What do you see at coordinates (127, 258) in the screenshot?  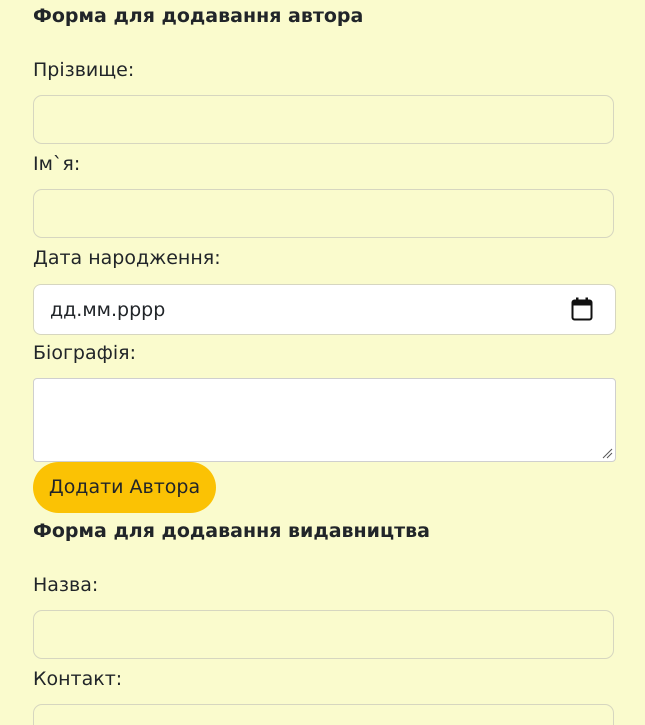 I see `birthdate-label: Дата народження:` at bounding box center [127, 258].